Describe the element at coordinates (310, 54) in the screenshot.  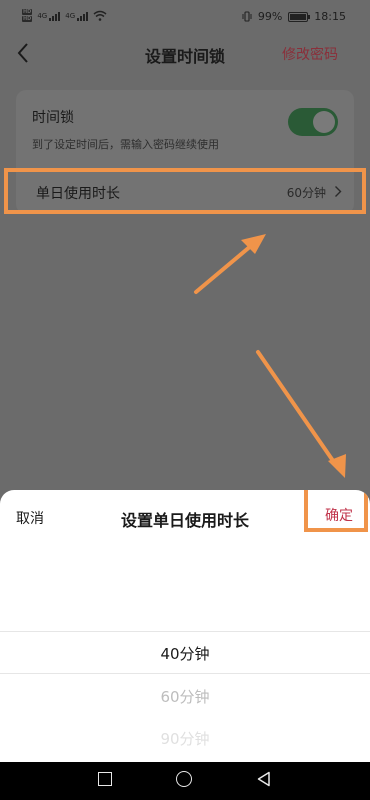
I see `change-password-button: 修改密码` at that location.